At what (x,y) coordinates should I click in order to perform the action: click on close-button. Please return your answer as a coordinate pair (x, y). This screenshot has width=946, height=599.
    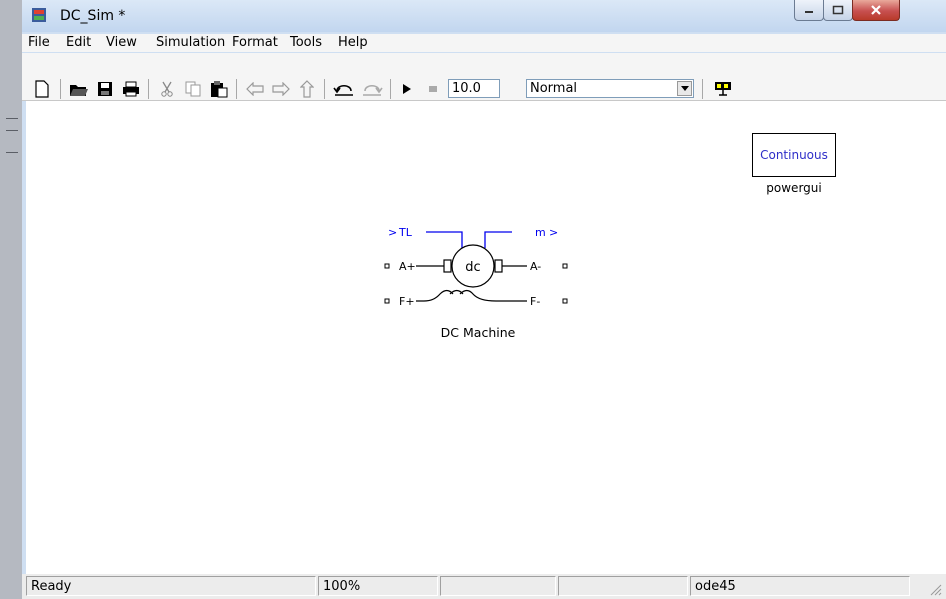
    Looking at the image, I should click on (876, 10).